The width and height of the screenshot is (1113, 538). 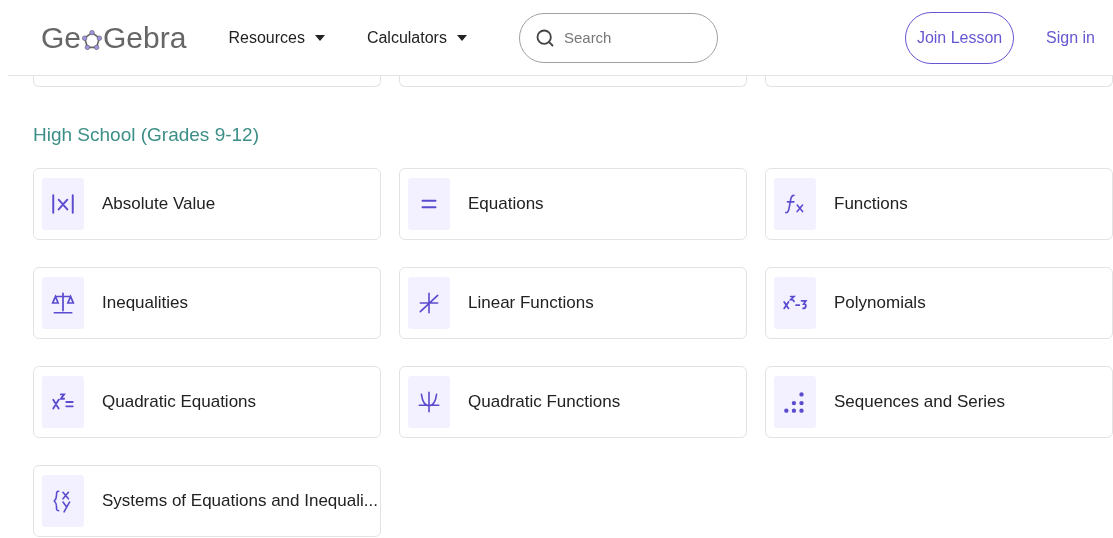 What do you see at coordinates (1070, 37) in the screenshot?
I see `sign-in-link: Sign in` at bounding box center [1070, 37].